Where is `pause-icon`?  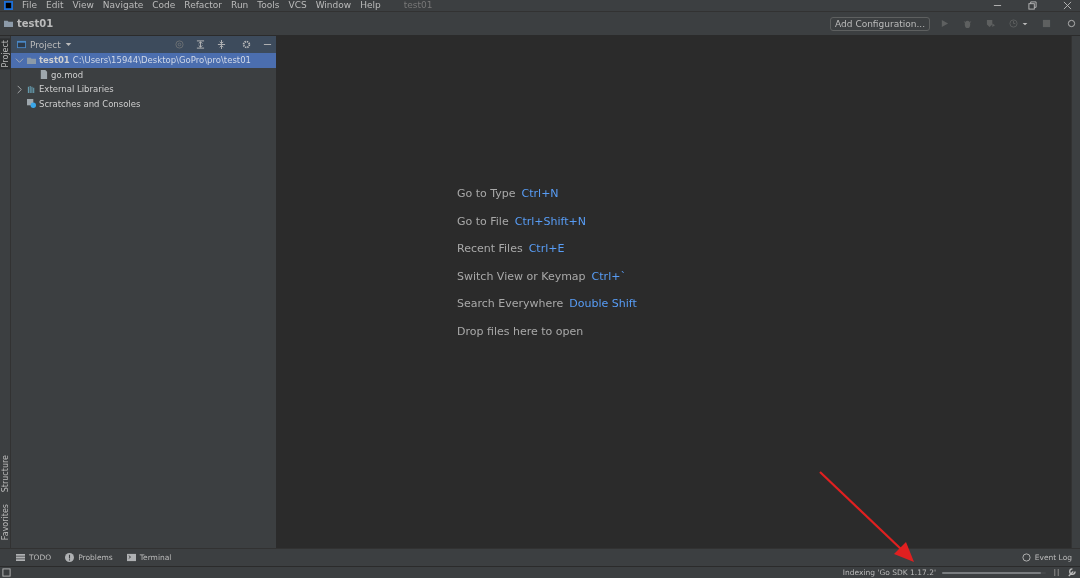 pause-icon is located at coordinates (1056, 572).